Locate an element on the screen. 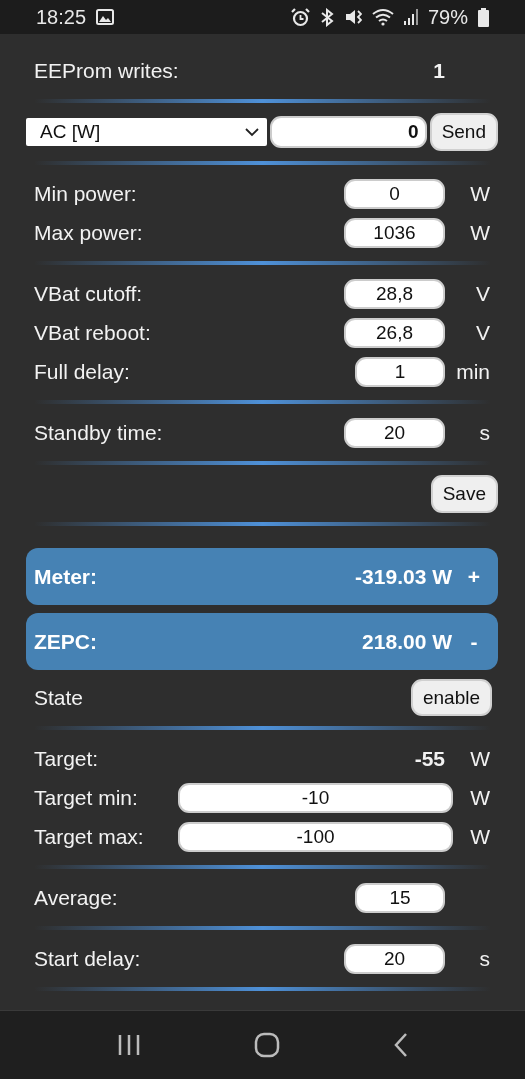  recent-apps-icon is located at coordinates (128, 1045).